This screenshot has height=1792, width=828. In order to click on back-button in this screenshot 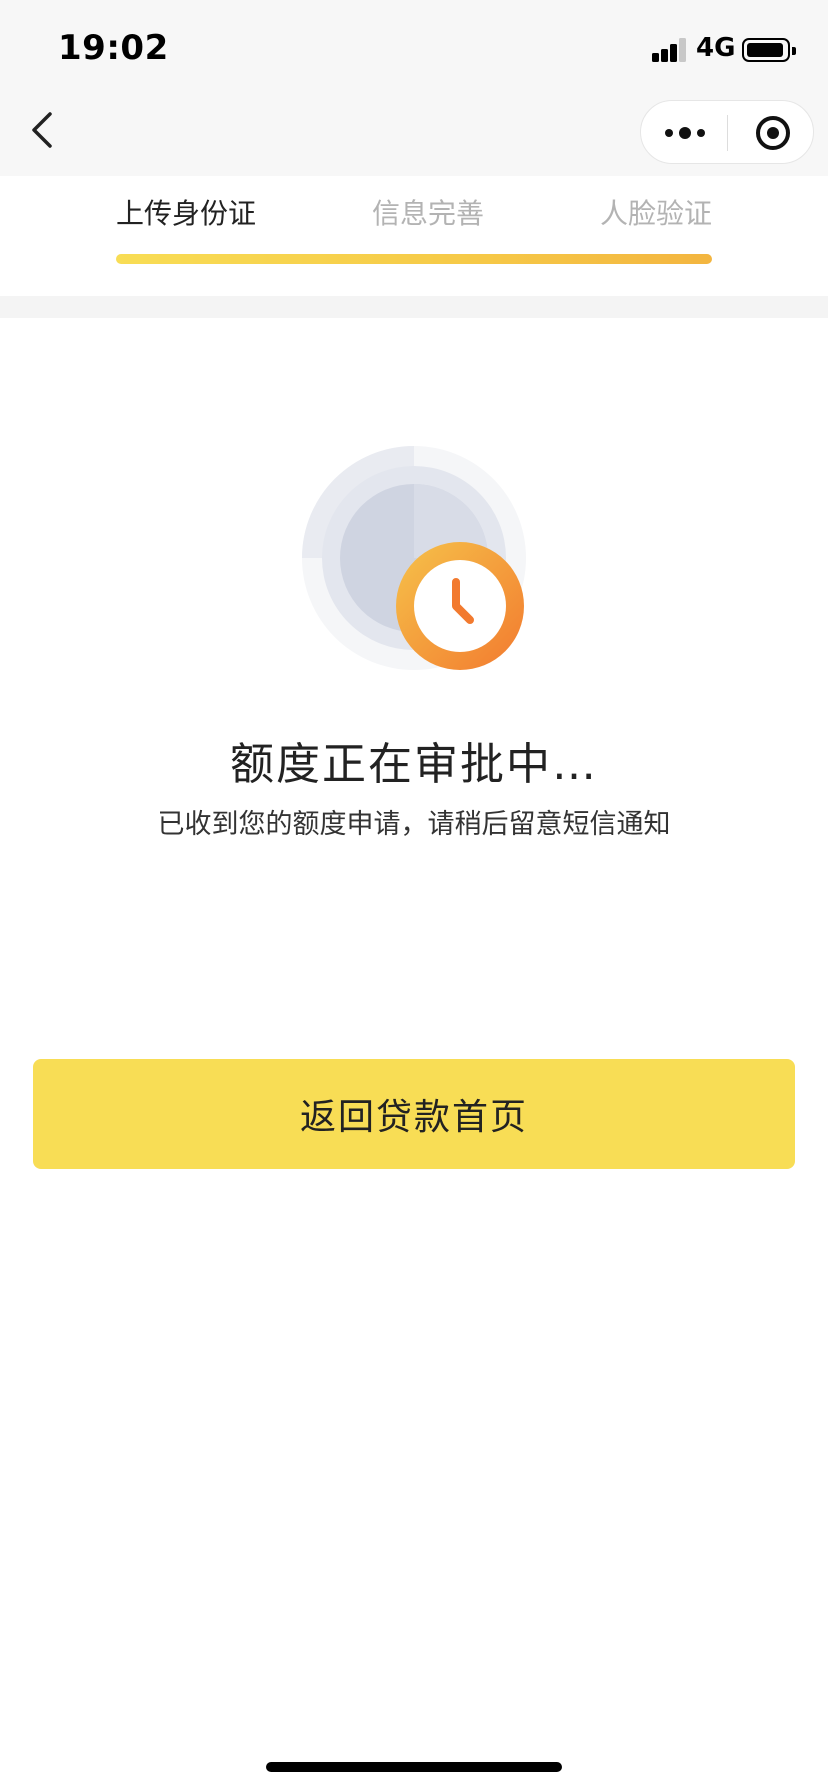, I will do `click(46, 130)`.